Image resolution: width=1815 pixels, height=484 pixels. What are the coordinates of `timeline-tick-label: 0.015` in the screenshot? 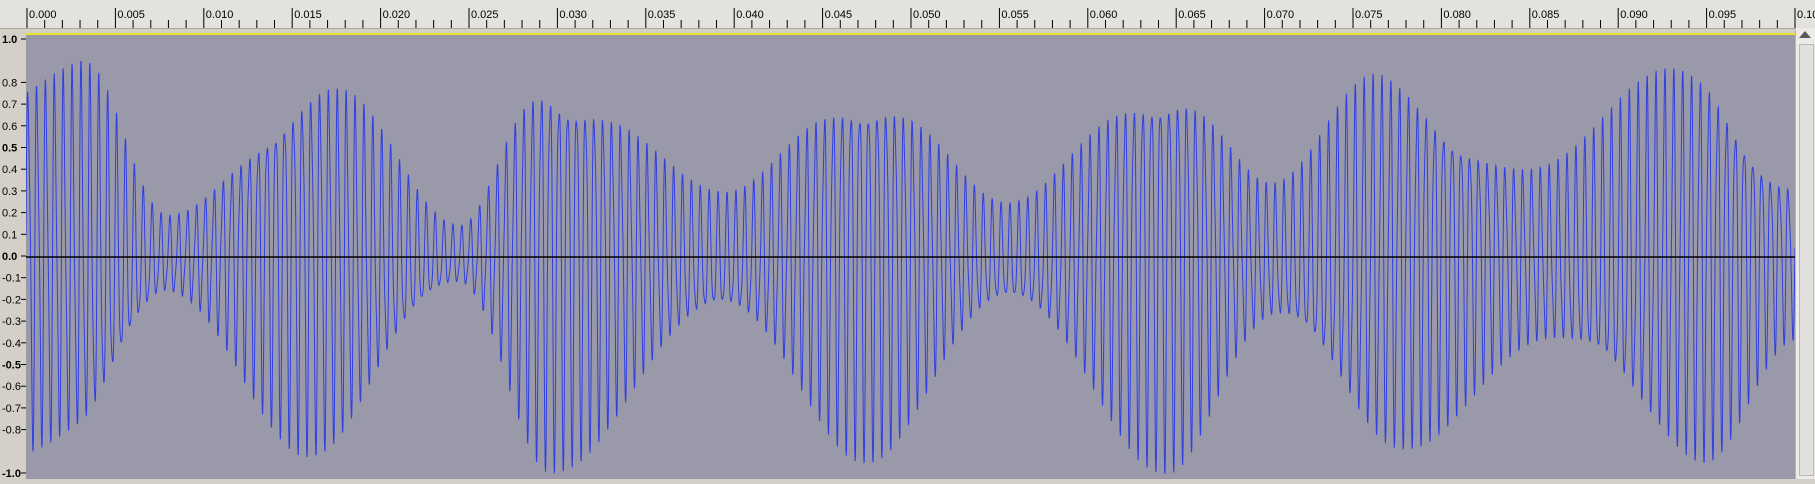 It's located at (308, 15).